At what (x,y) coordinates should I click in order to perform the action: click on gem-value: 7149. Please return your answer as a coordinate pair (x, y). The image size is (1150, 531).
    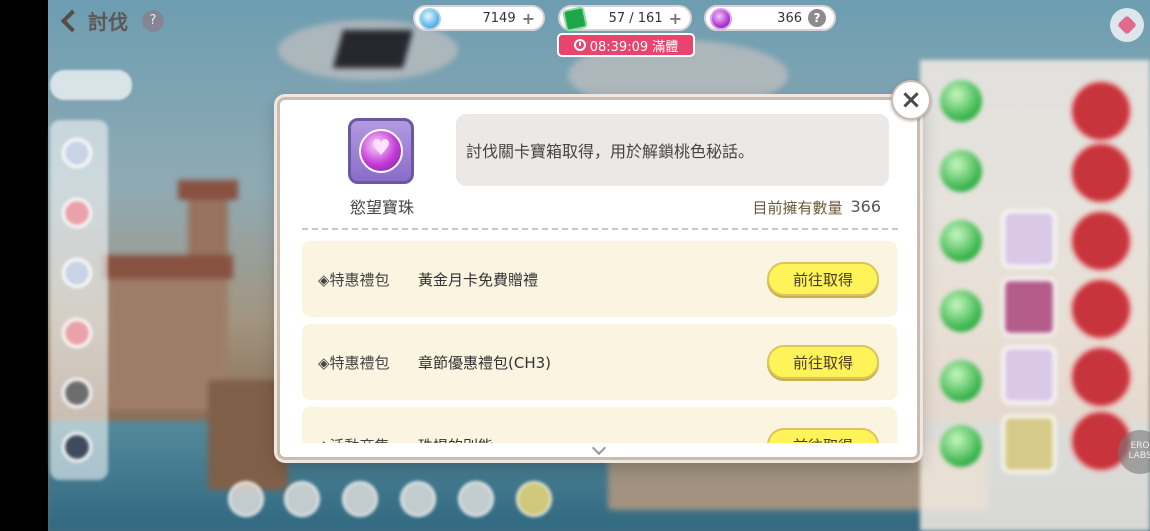
    Looking at the image, I should click on (499, 18).